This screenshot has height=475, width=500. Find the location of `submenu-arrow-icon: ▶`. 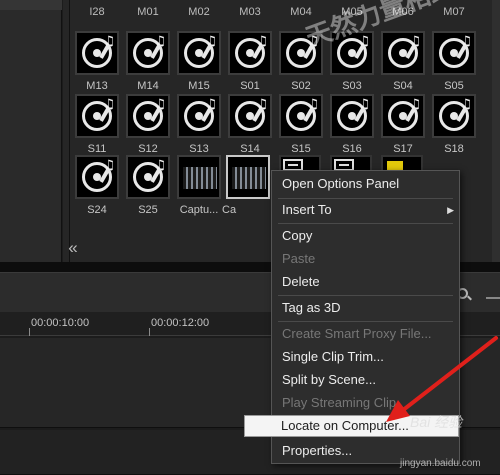

submenu-arrow-icon: ▶ is located at coordinates (450, 210).